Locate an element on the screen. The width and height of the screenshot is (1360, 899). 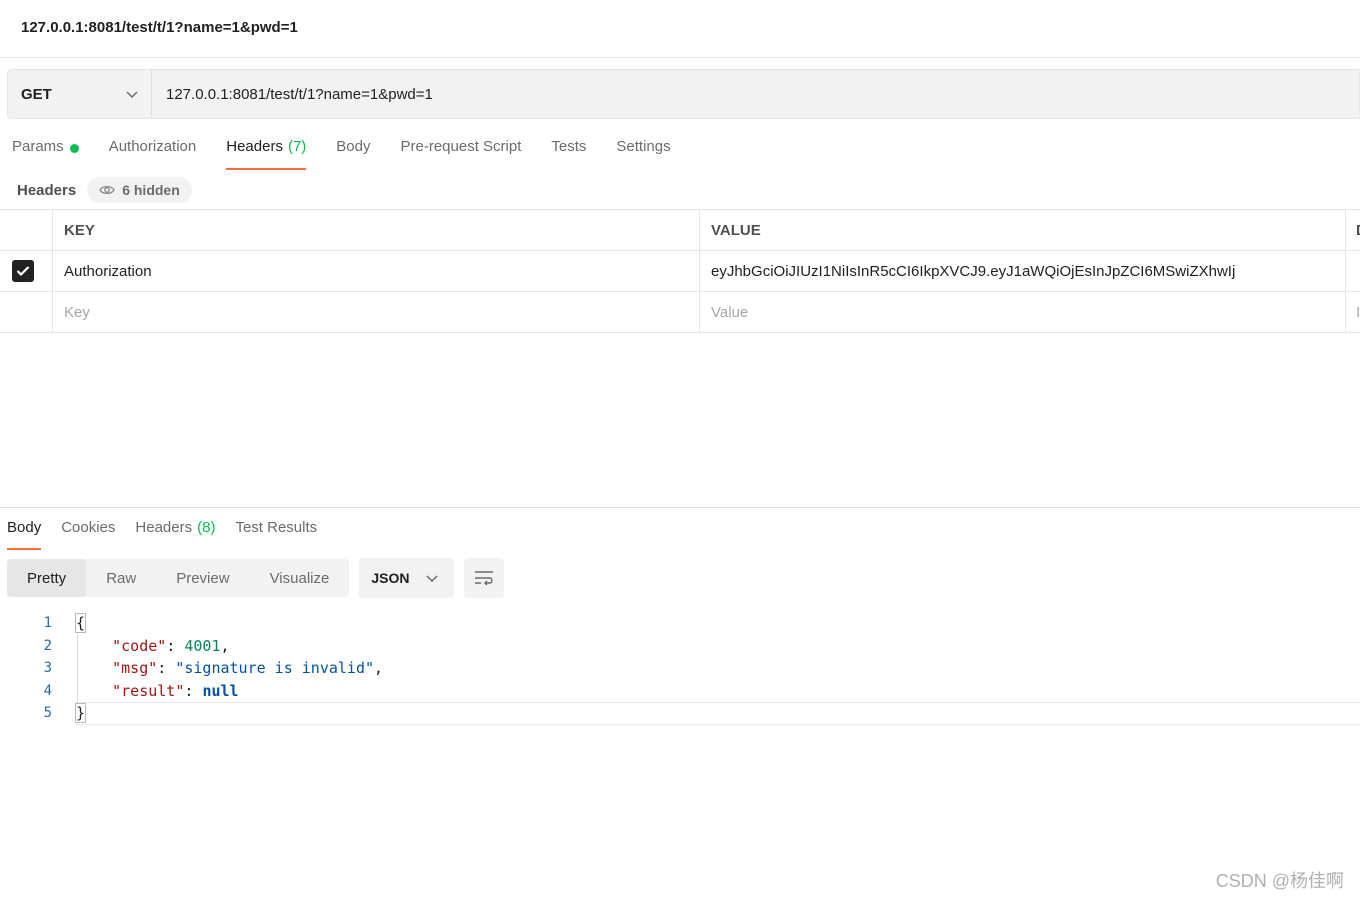
view-visualize: Visualize is located at coordinates (300, 578).